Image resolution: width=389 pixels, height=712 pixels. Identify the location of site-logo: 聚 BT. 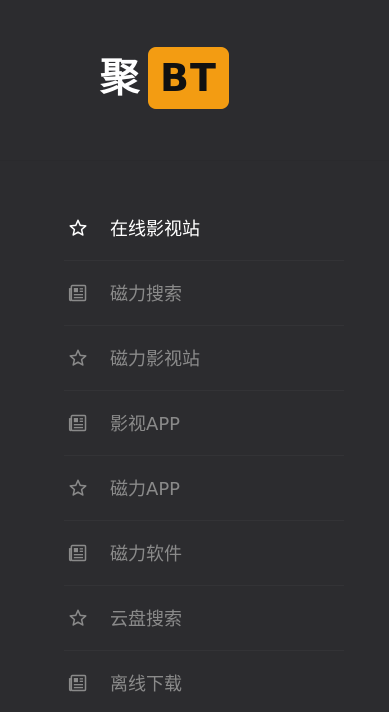
(164, 78).